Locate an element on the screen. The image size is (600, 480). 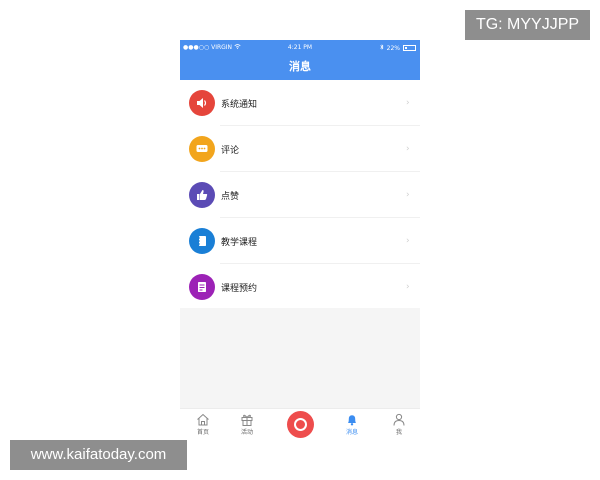
list-item-courses: 教学课程 › is located at coordinates (300, 241).